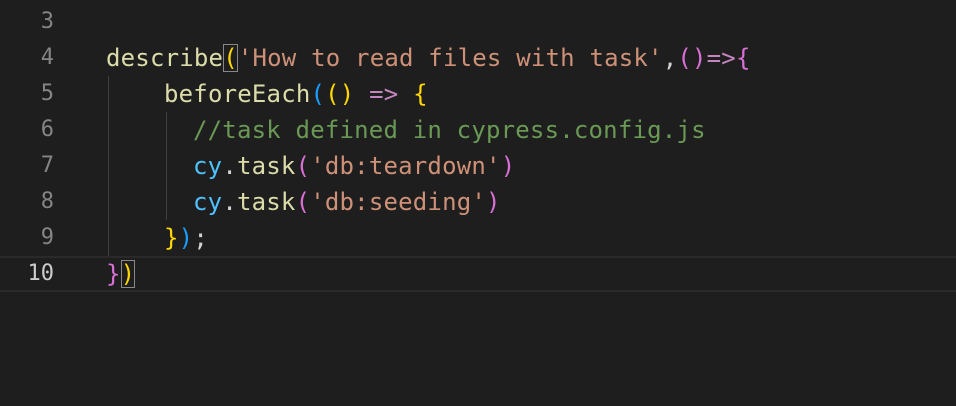  I want to click on comment: //task defined in cypress.config.js, so click(449, 130).